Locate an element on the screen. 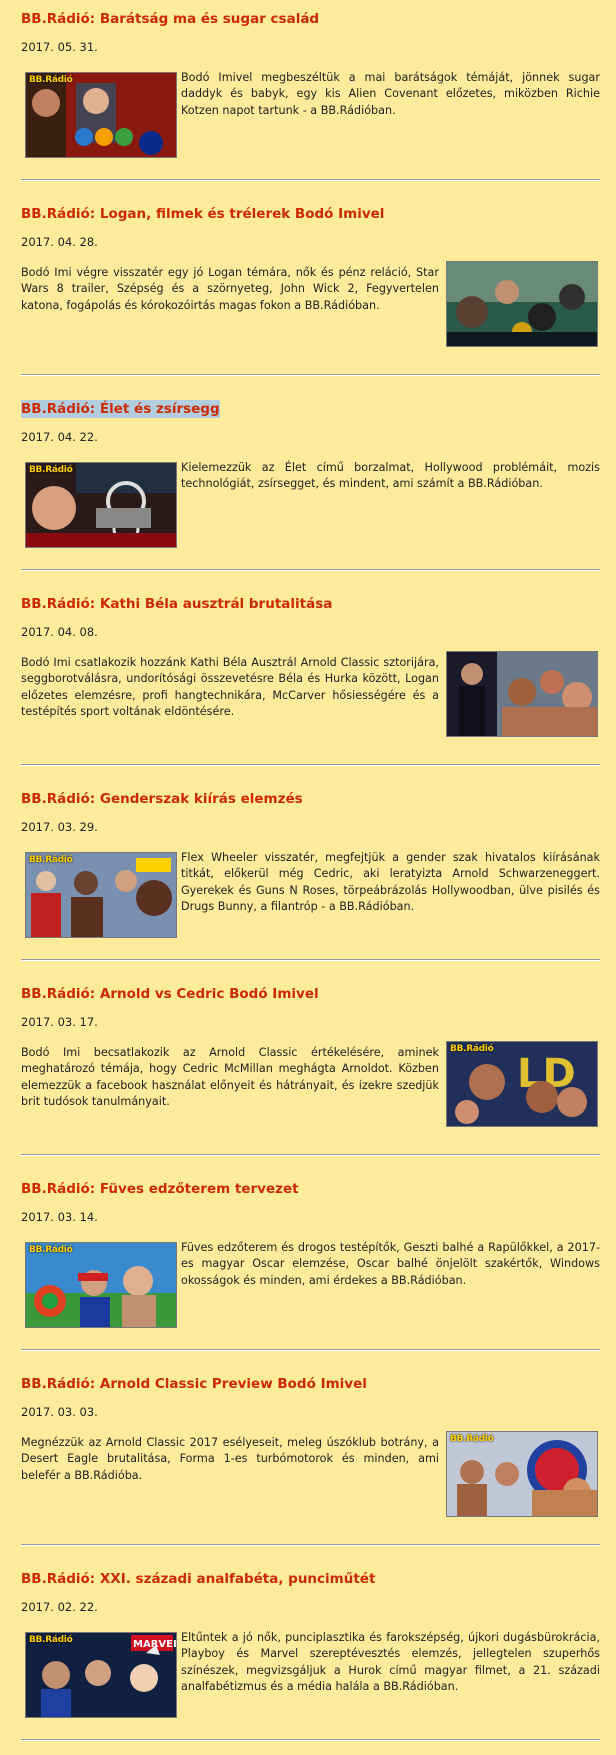  post-date: 2017. 03. 03. is located at coordinates (59, 1412).